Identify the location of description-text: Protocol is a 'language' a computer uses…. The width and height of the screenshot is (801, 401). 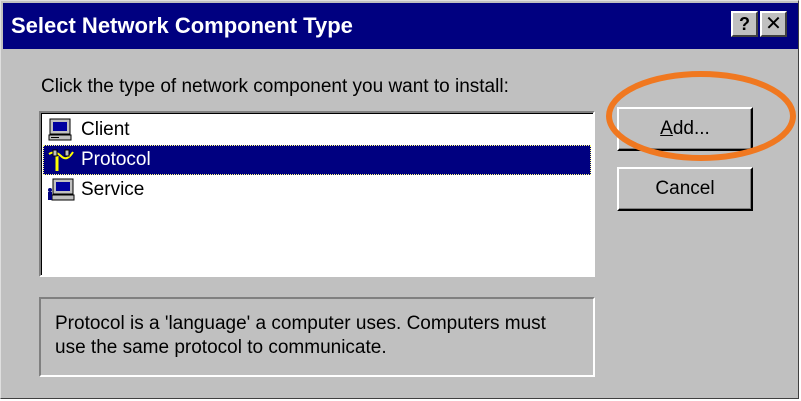
(300, 335).